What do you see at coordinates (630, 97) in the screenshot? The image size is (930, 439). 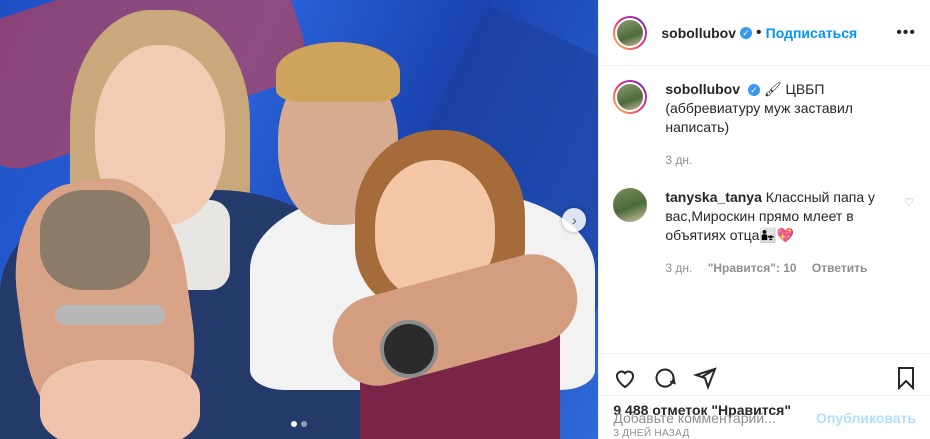 I see `caption-avatar` at bounding box center [630, 97].